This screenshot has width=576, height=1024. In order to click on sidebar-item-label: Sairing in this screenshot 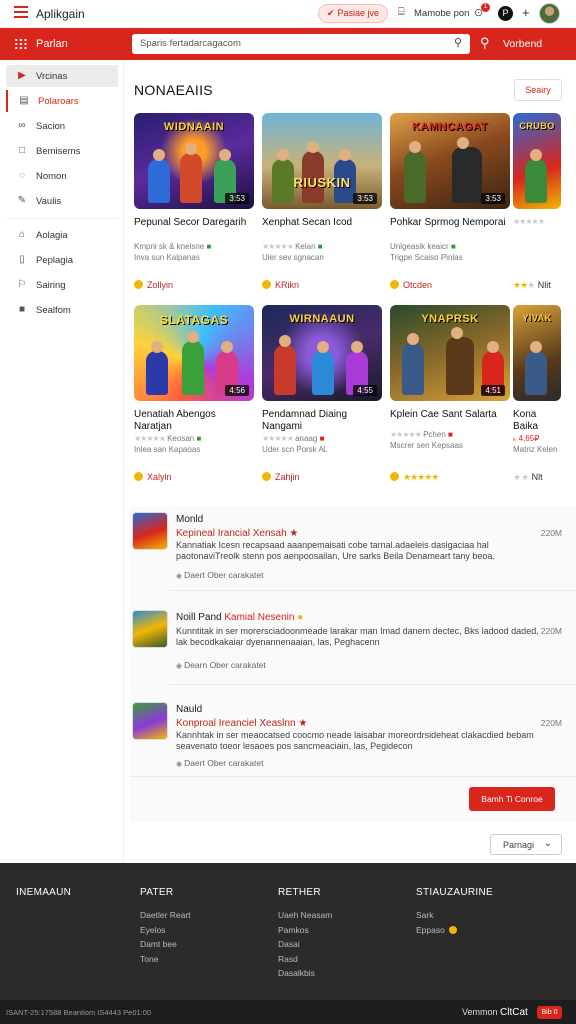, I will do `click(51, 285)`.